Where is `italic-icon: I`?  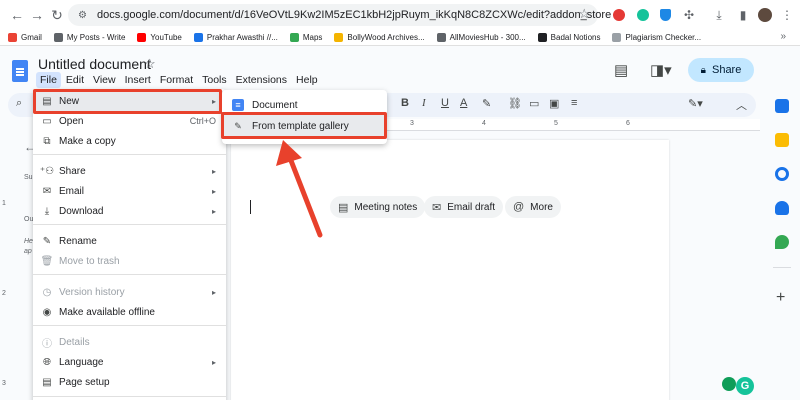 italic-icon: I is located at coordinates (424, 103).